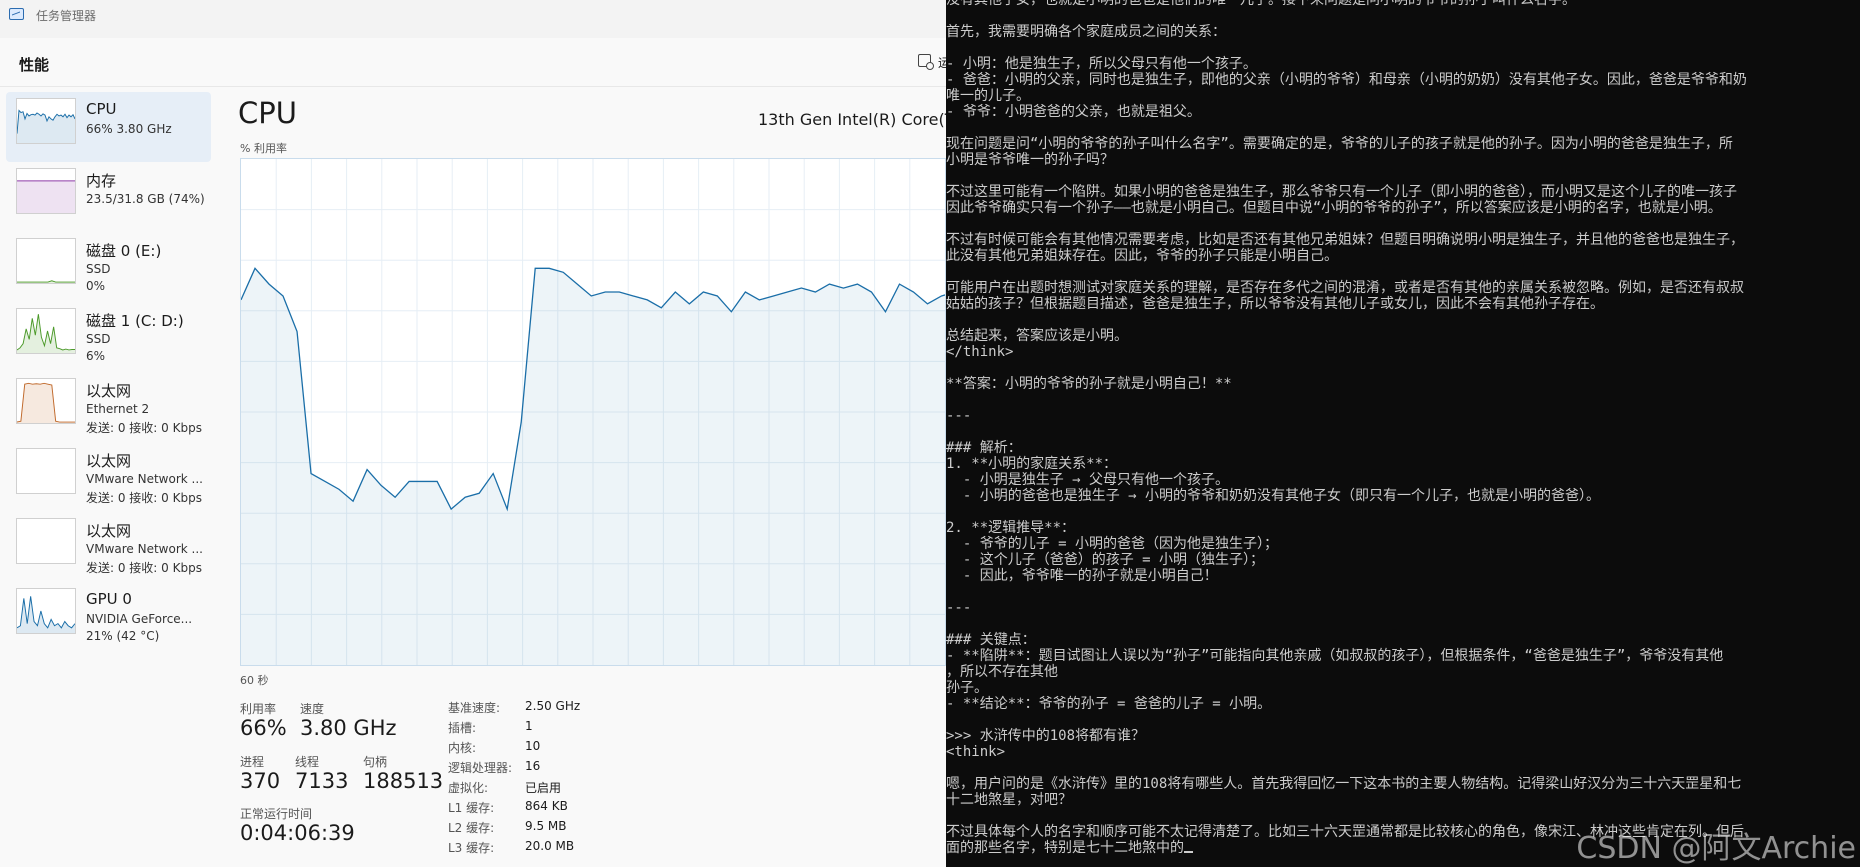 Image resolution: width=1860 pixels, height=867 pixels. Describe the element at coordinates (108, 127) in the screenshot. I see `sidebar-item-cpu: CPU 66% 3.80 GHz` at that location.